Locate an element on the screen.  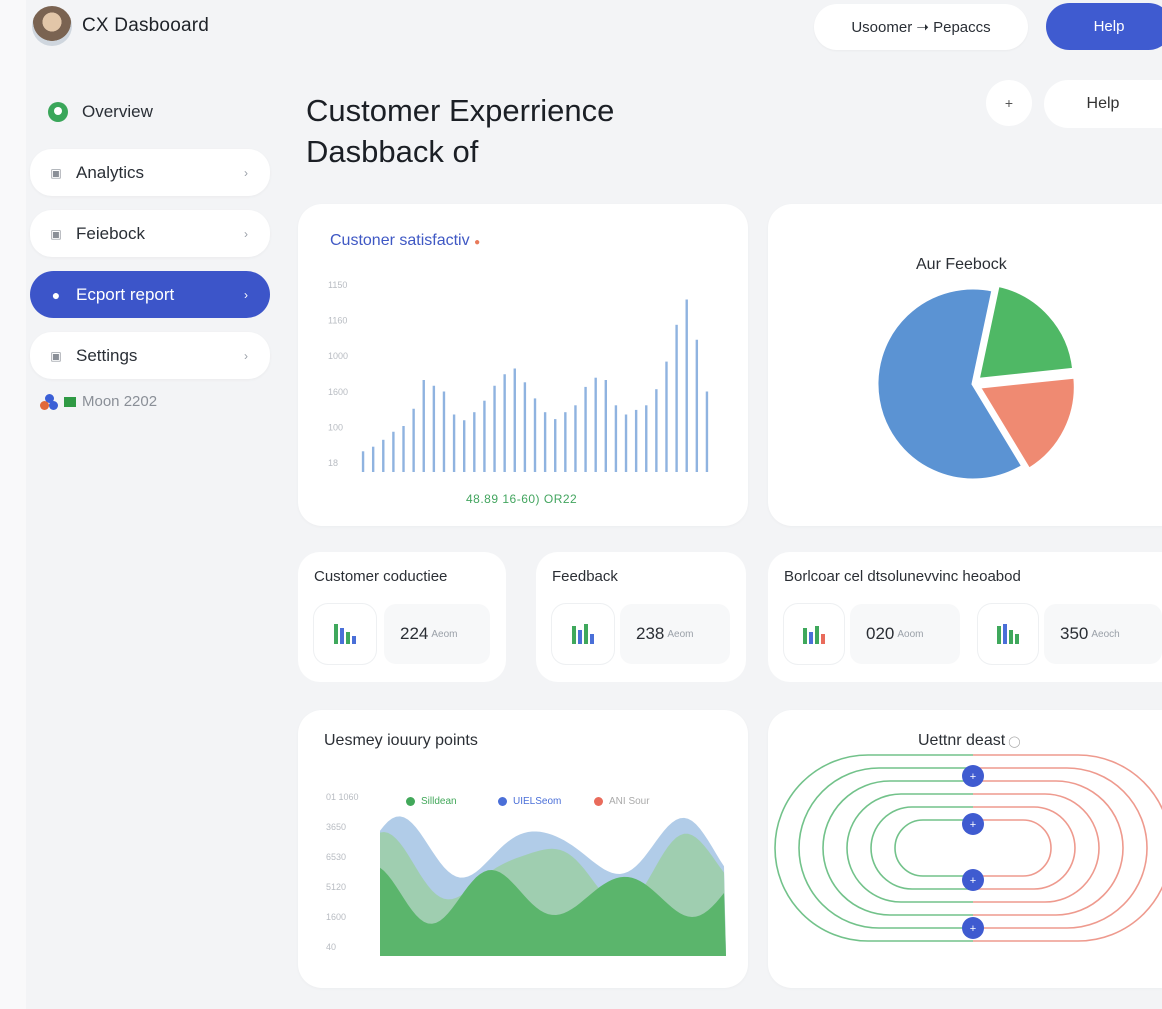
track-diagram: + + + + is located at coordinates (968, 848).